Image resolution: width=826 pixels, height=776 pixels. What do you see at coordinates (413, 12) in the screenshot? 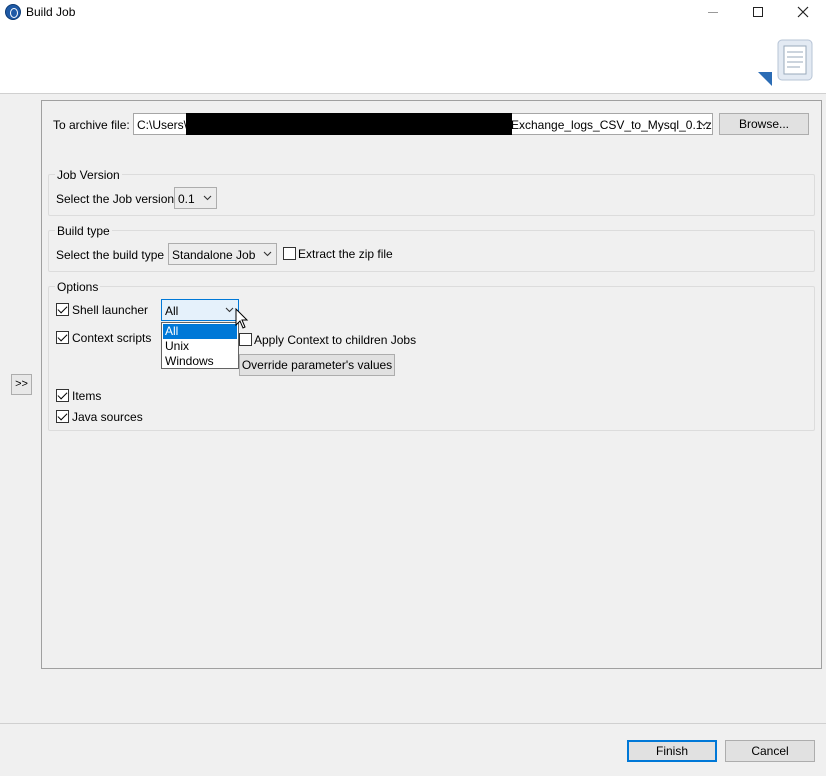
I see `title-bar: Build Job` at bounding box center [413, 12].